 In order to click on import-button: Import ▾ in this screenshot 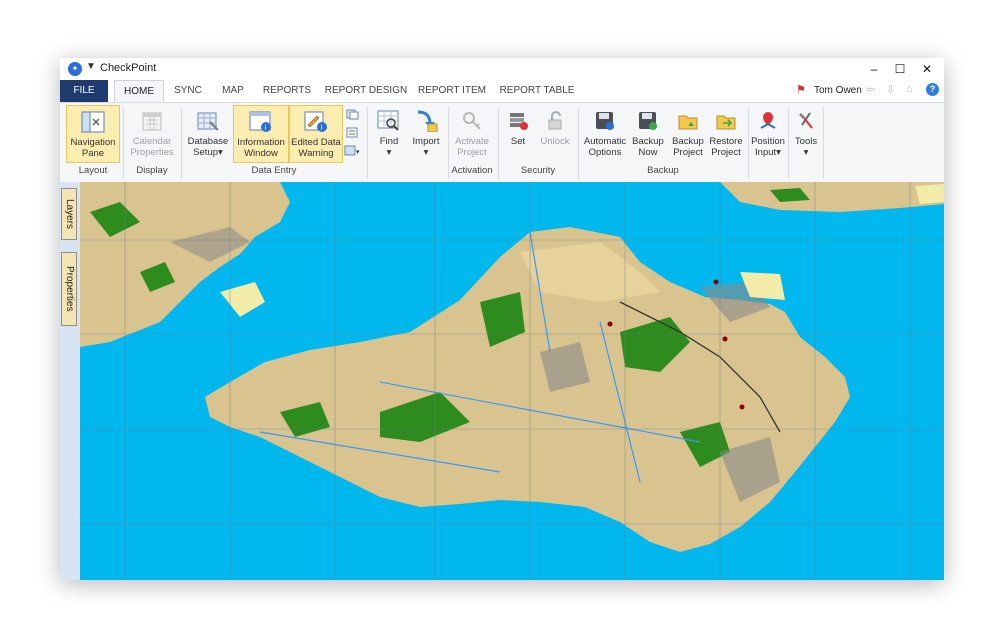, I will do `click(426, 134)`.